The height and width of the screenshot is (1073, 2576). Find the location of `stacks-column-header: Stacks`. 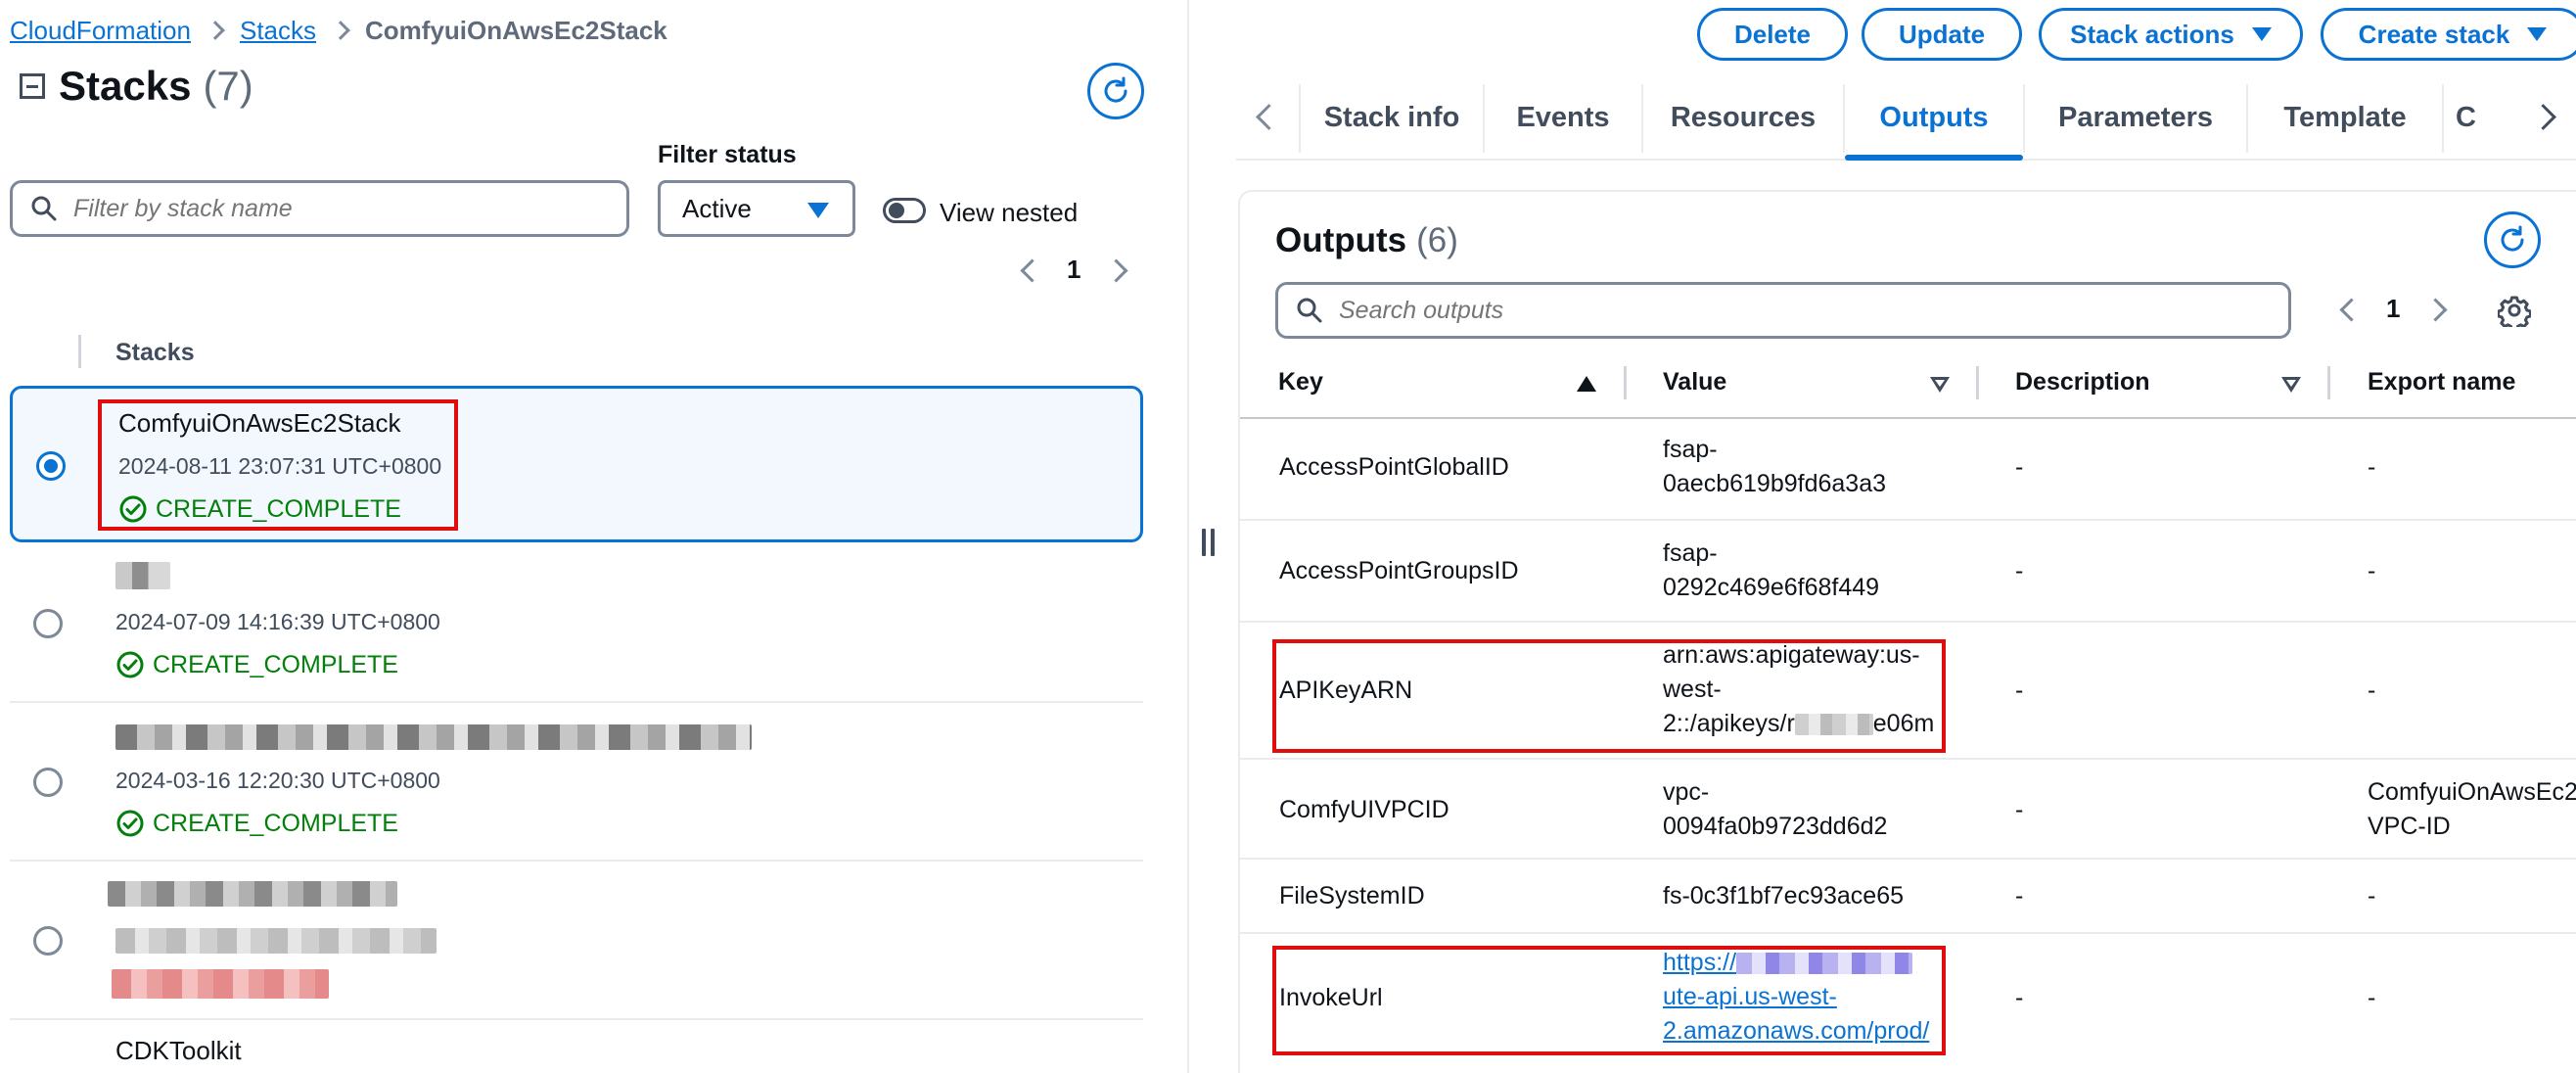

stacks-column-header: Stacks is located at coordinates (155, 352).